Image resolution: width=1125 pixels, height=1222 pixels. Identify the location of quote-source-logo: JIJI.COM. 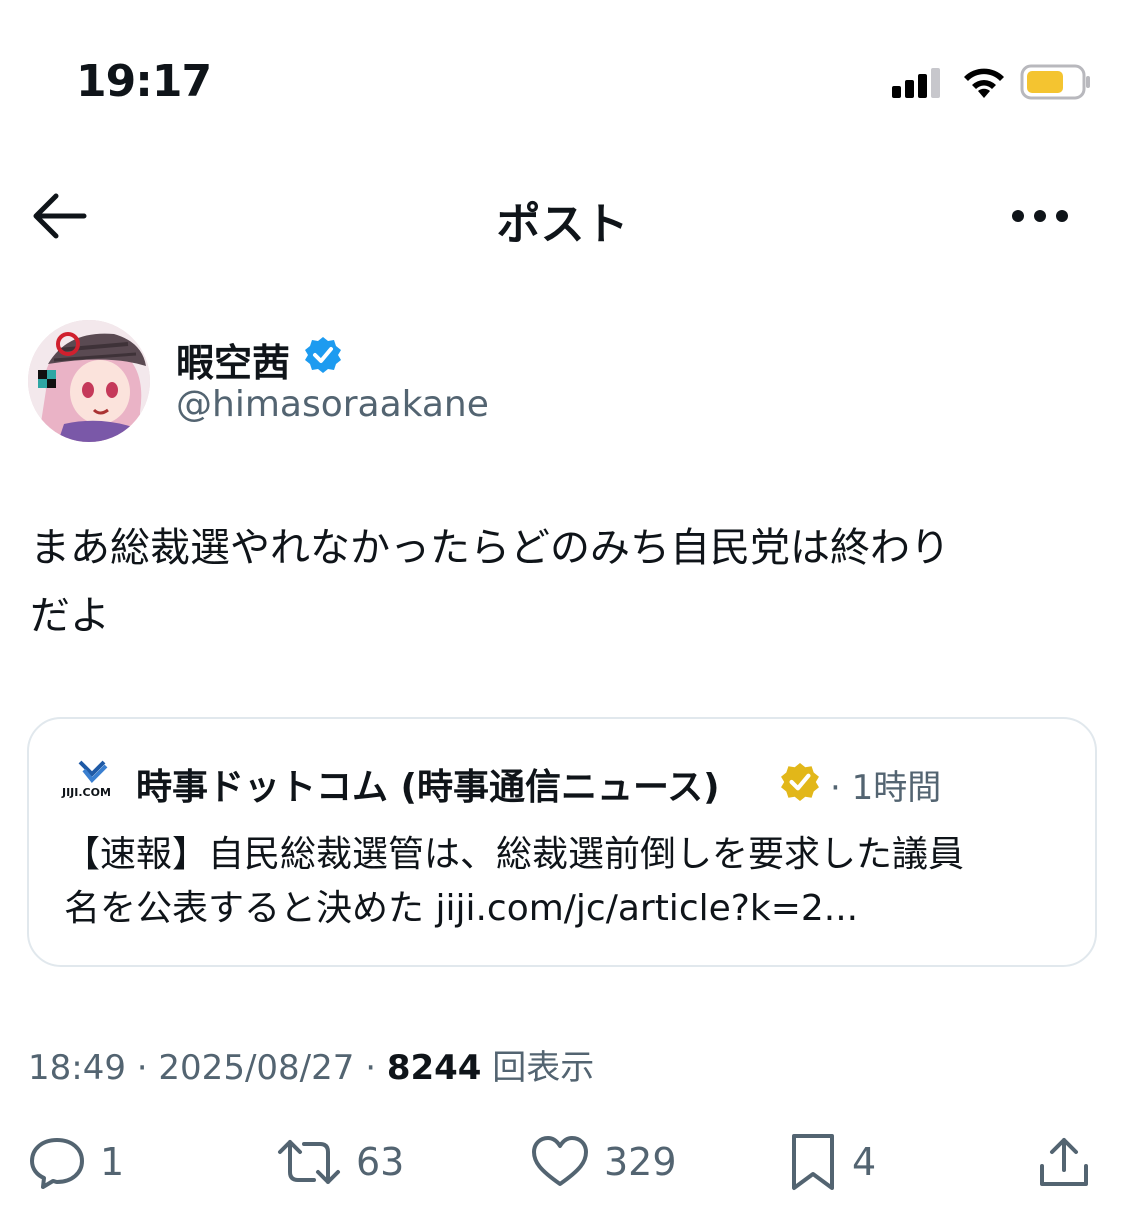
(93, 781).